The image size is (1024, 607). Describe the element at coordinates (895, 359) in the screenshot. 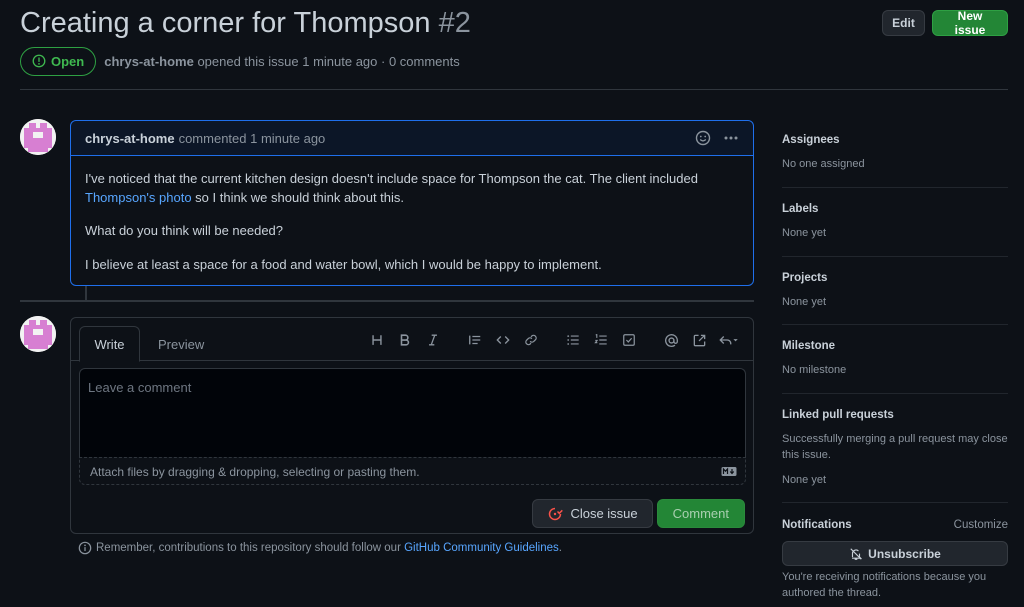

I see `sidebar-milestone: Milestone No milestone` at that location.